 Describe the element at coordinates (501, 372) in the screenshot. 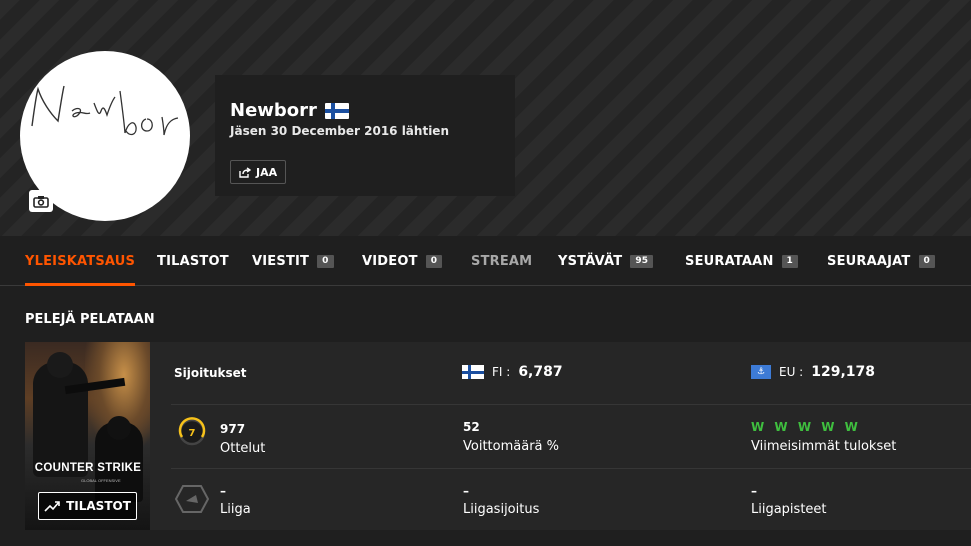

I see `country-rank-label: FI :` at that location.